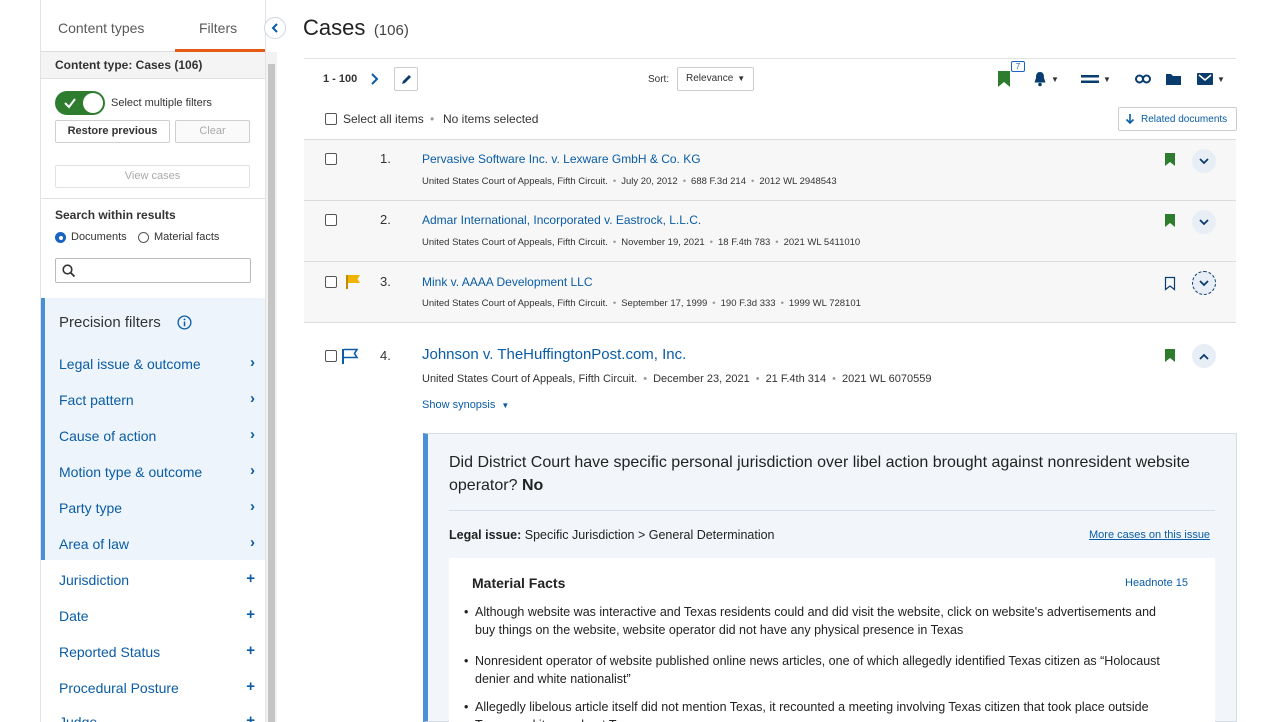  Describe the element at coordinates (184, 322) in the screenshot. I see `info-icon` at that location.